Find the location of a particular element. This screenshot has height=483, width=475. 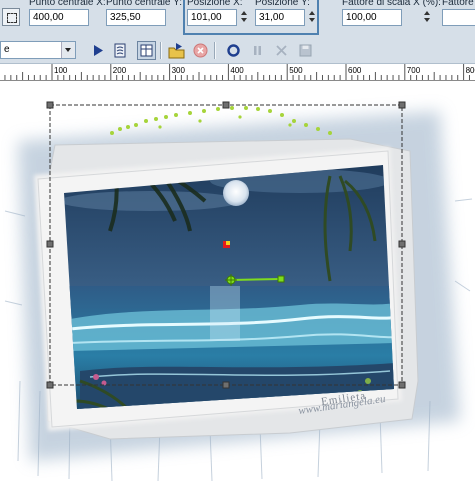

ruler-label: 400 is located at coordinates (237, 70).